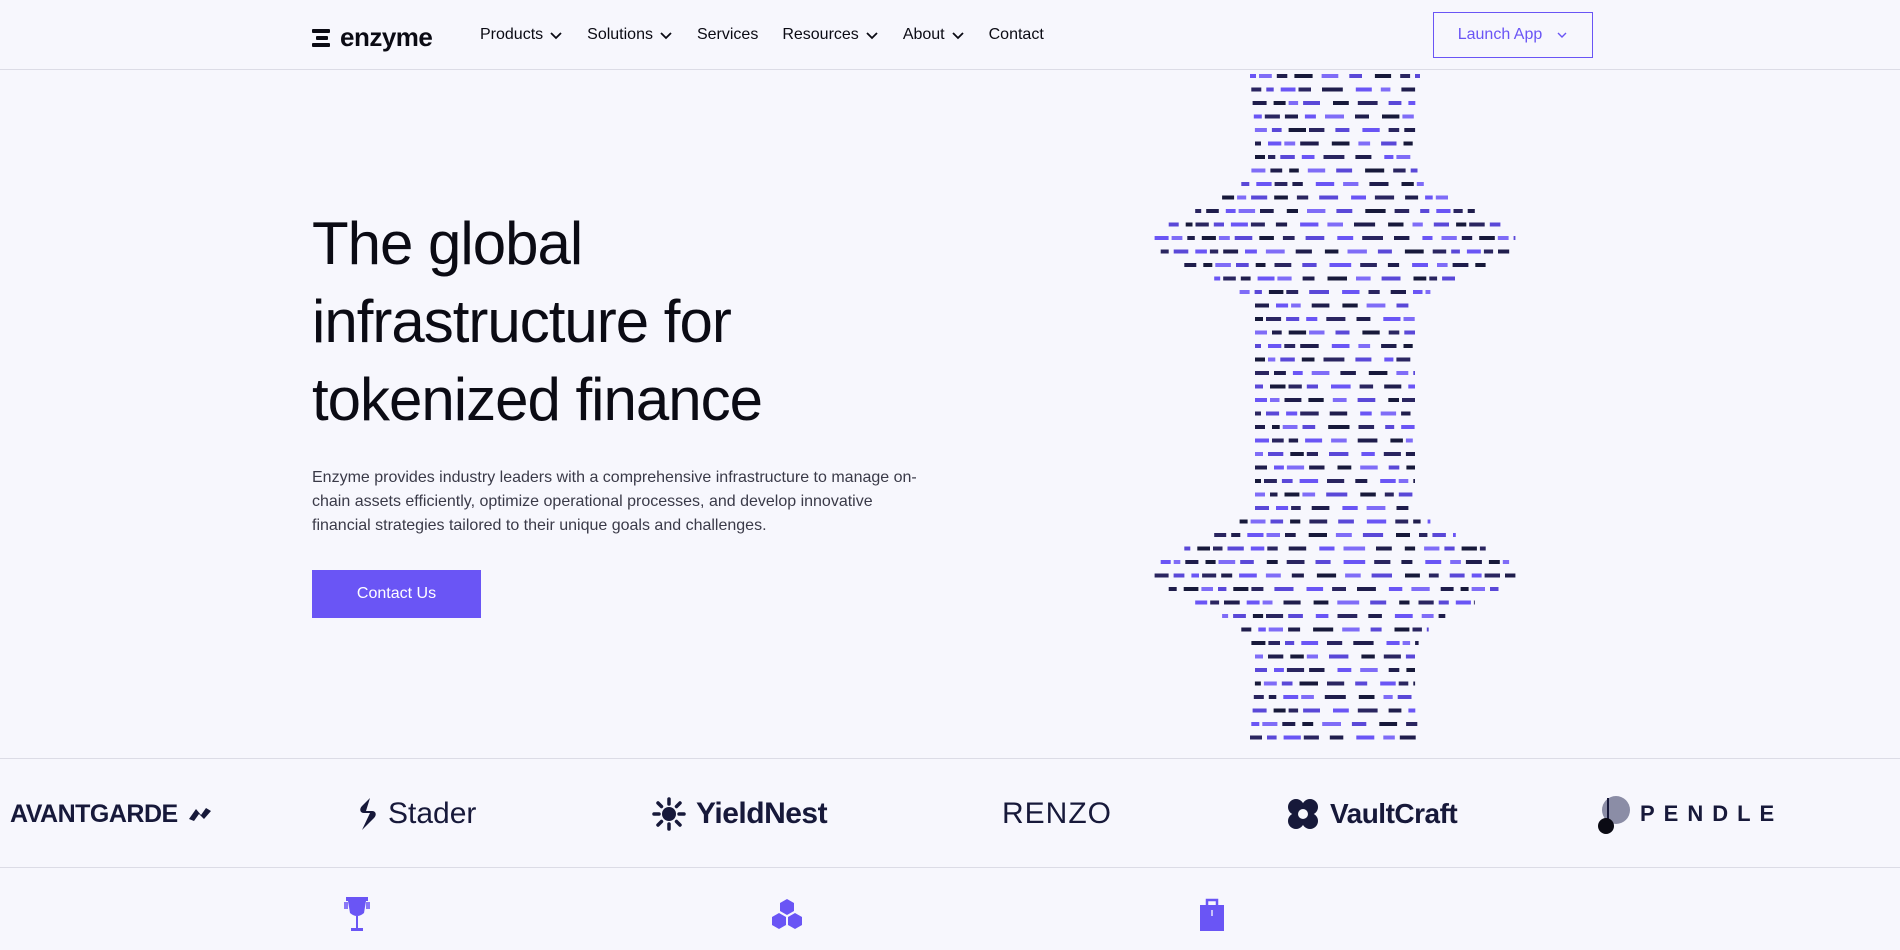 The height and width of the screenshot is (950, 1900). I want to click on brand-name: enzyme, so click(386, 37).